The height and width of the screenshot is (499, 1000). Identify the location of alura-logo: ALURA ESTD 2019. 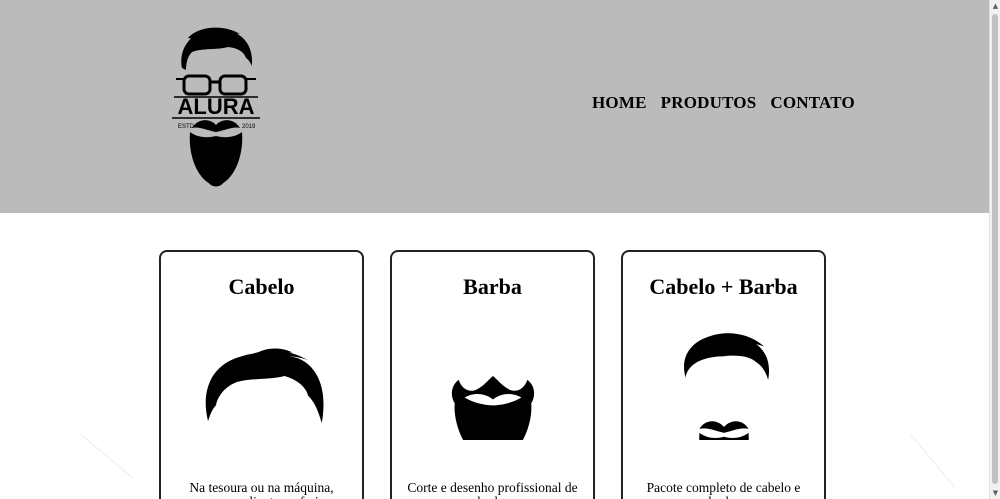
(216, 107).